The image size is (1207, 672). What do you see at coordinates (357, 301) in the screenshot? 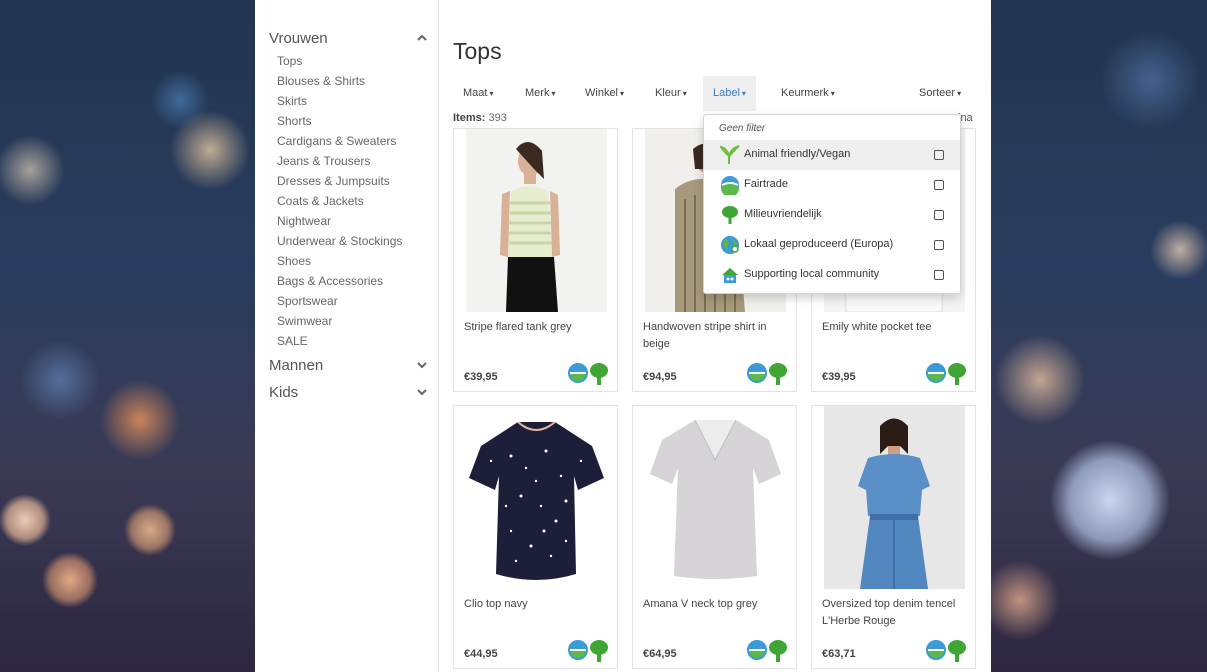
I see `subcategory-item: Sportswear` at bounding box center [357, 301].